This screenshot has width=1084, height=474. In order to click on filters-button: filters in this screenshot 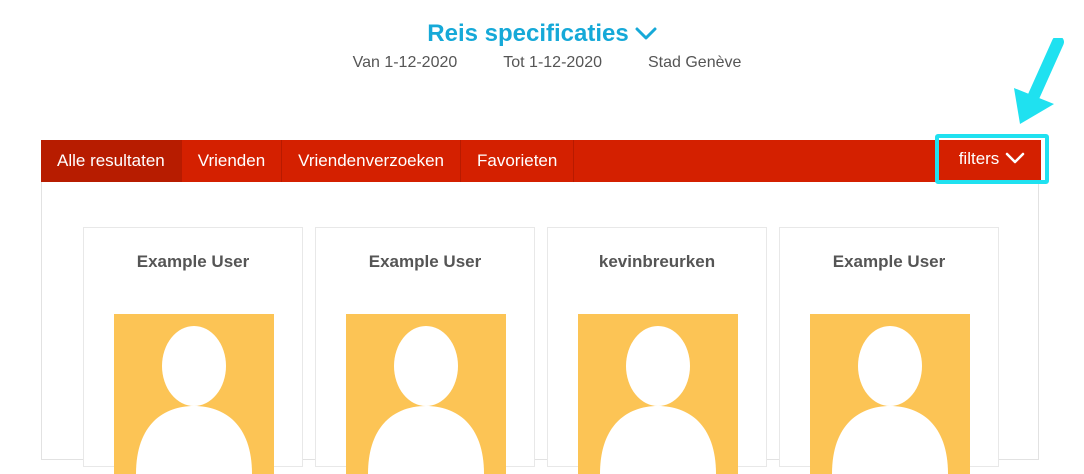, I will do `click(992, 159)`.